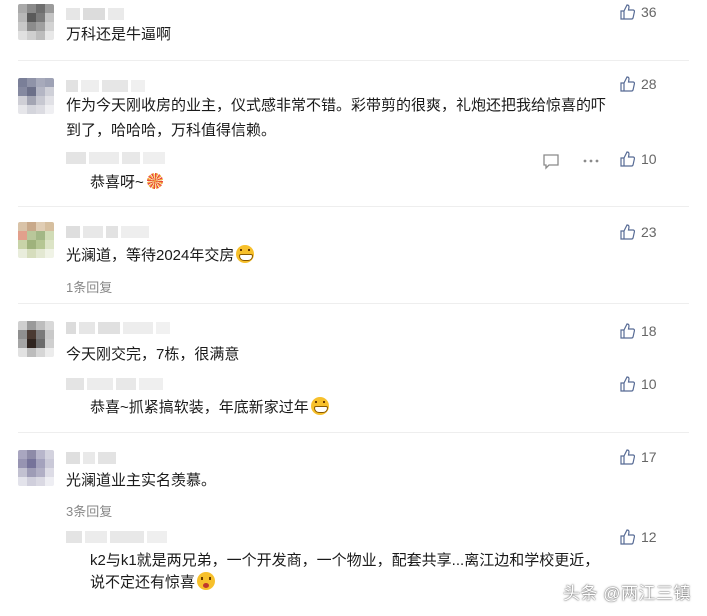 The image size is (707, 616). I want to click on comment-text-content: 光澜道，等待2024年交房, so click(150, 255).